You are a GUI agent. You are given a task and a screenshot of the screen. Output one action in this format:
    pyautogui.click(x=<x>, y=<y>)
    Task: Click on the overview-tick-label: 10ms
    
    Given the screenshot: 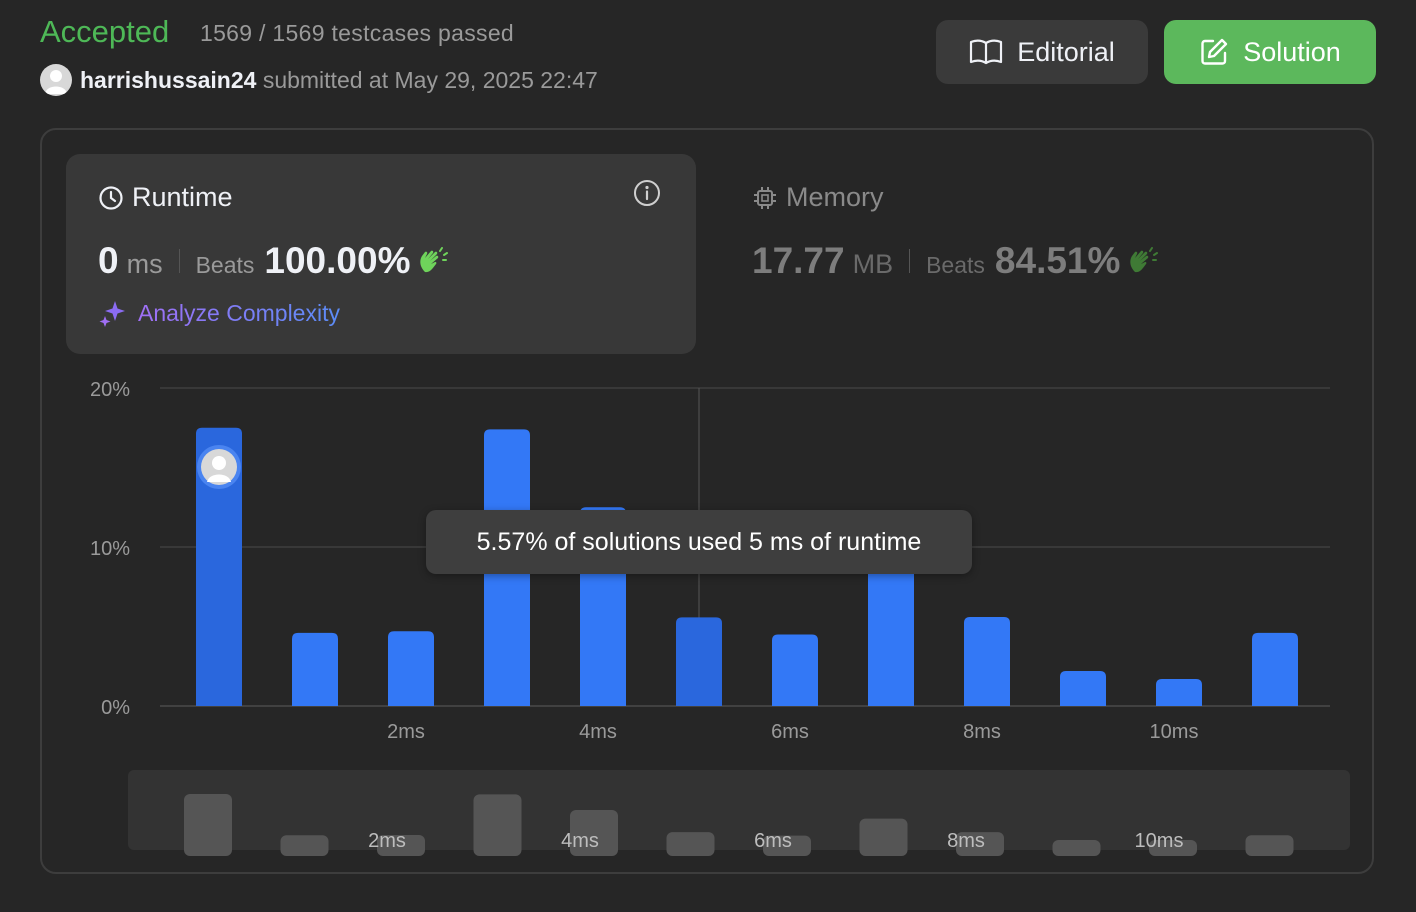 What is the action you would take?
    pyautogui.click(x=1159, y=841)
    